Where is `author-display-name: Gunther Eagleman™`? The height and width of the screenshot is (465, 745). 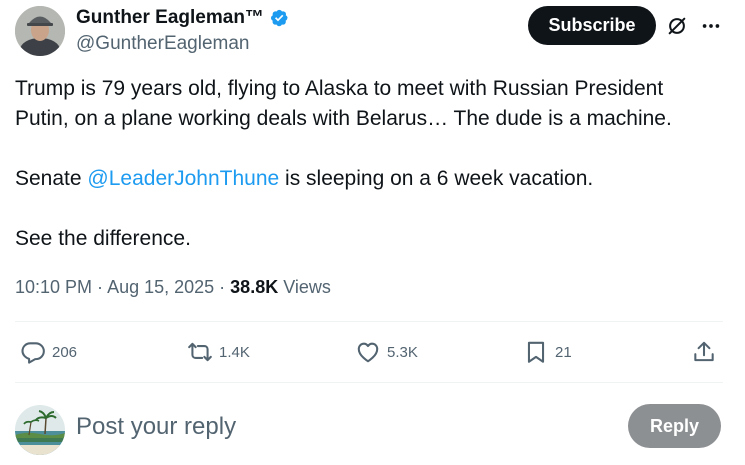
author-display-name: Gunther Eagleman™ is located at coordinates (182, 18).